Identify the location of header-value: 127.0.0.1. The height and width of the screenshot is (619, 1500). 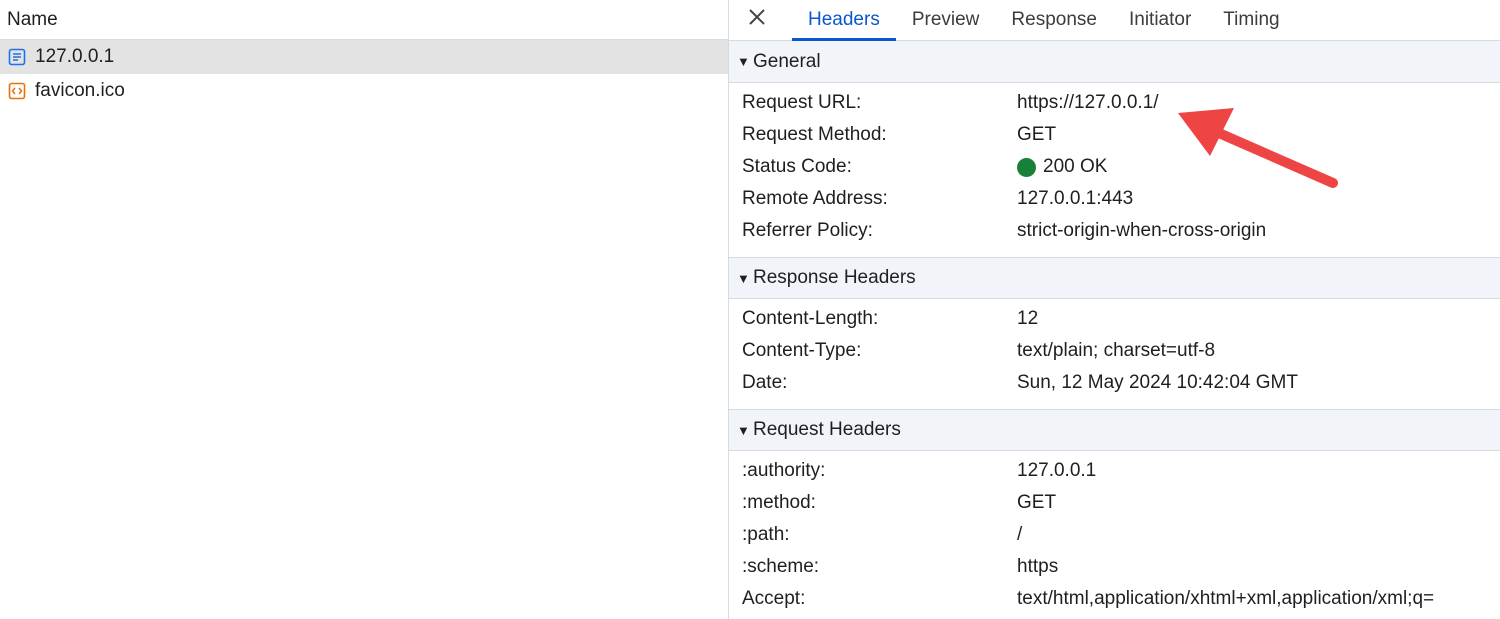
(1057, 470).